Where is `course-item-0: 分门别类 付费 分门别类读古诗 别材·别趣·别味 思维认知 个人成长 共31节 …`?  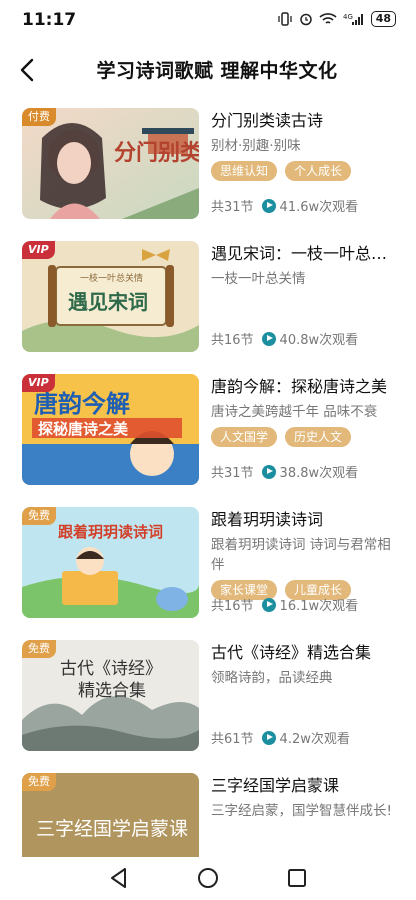 course-item-0: 分门别类 付费 分门别类读古诗 别材·别趣·别味 思维认知 个人成长 共31节 … is located at coordinates (208, 166).